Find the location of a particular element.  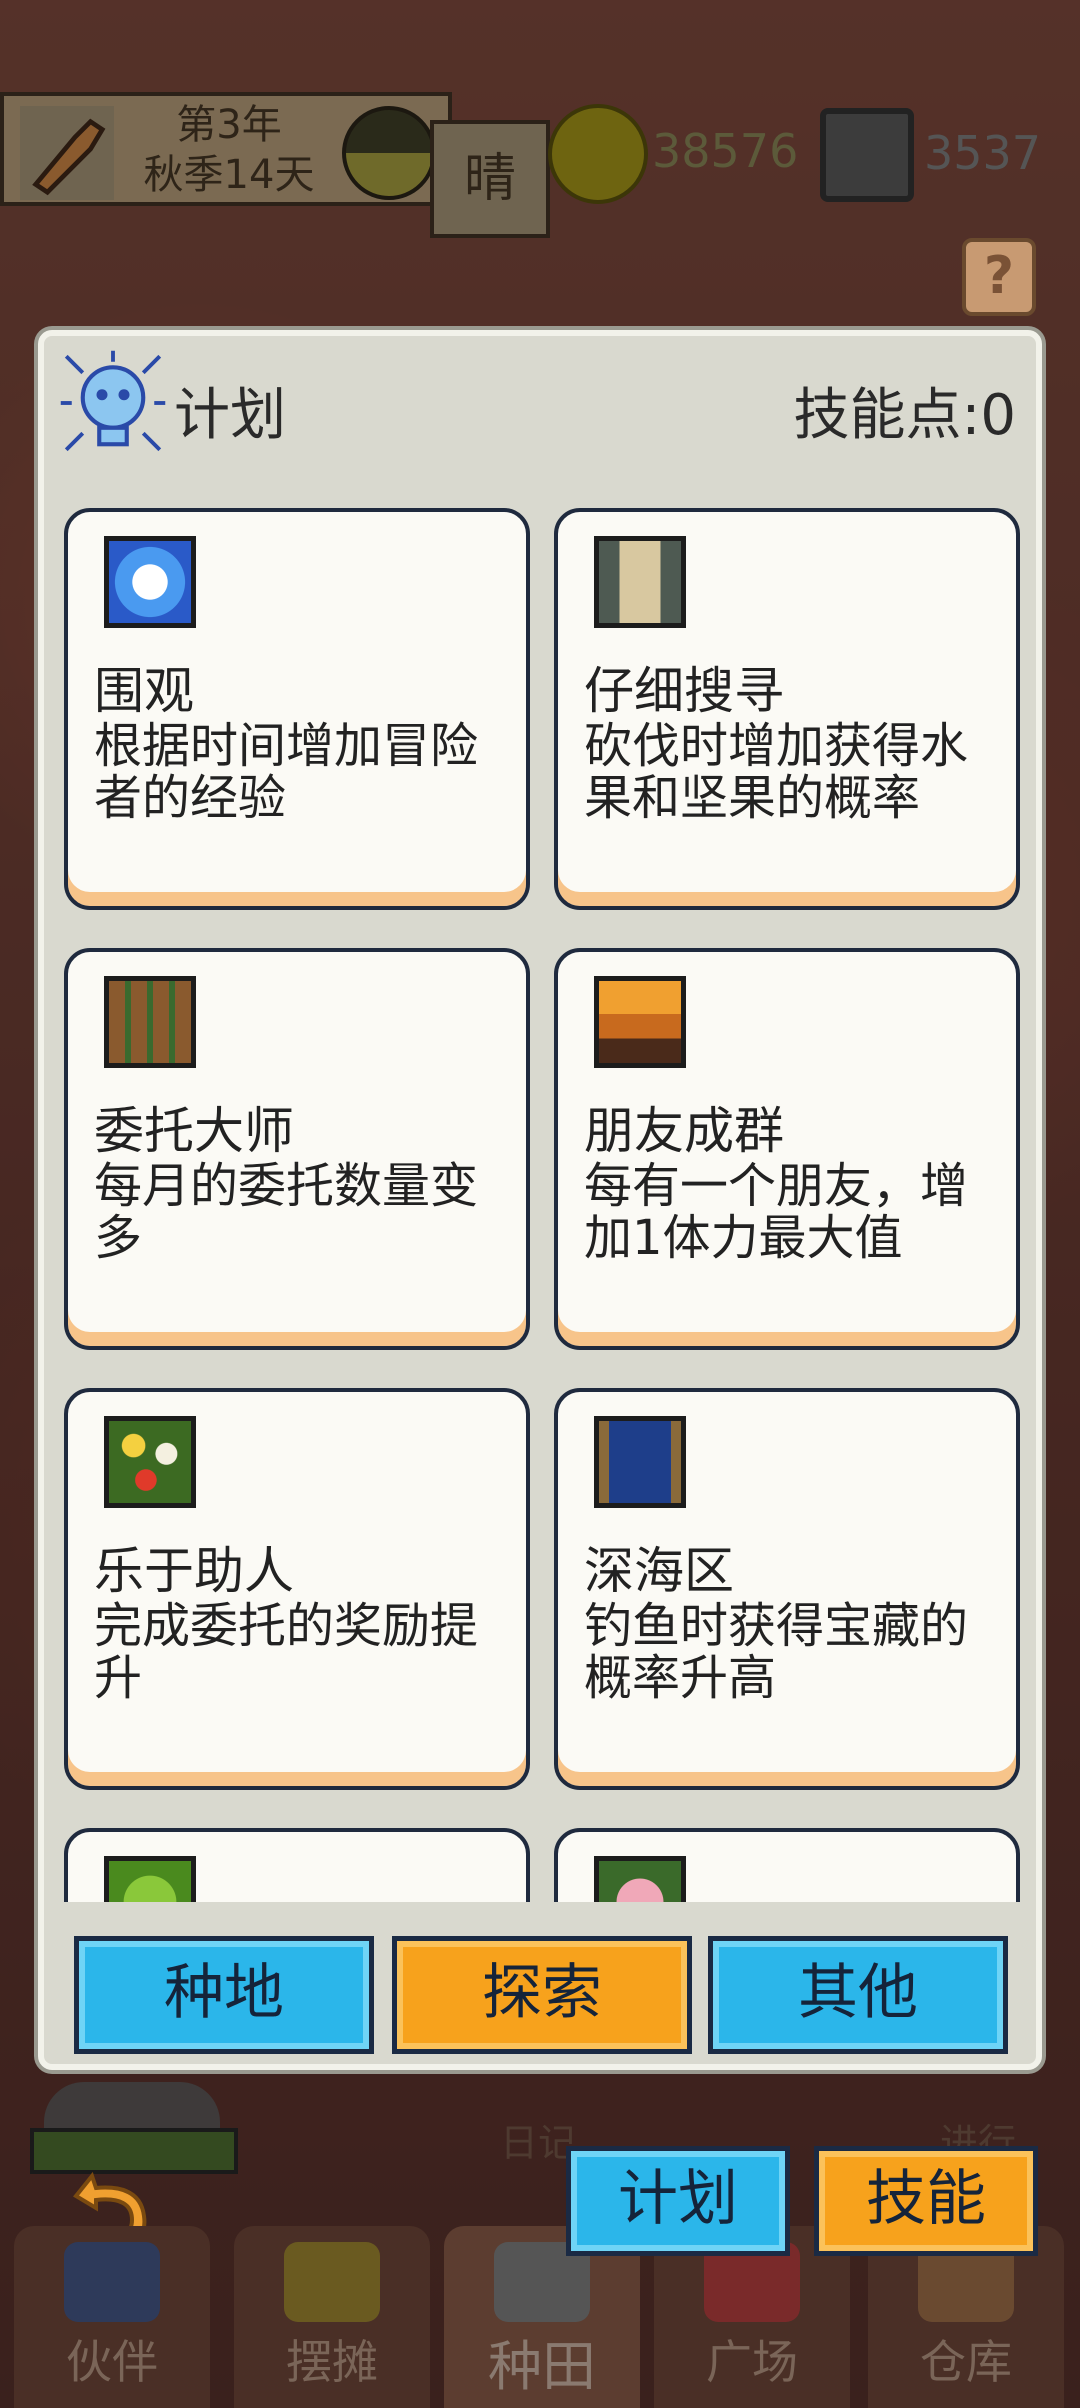

weather-indicator: 晴 is located at coordinates (490, 179).